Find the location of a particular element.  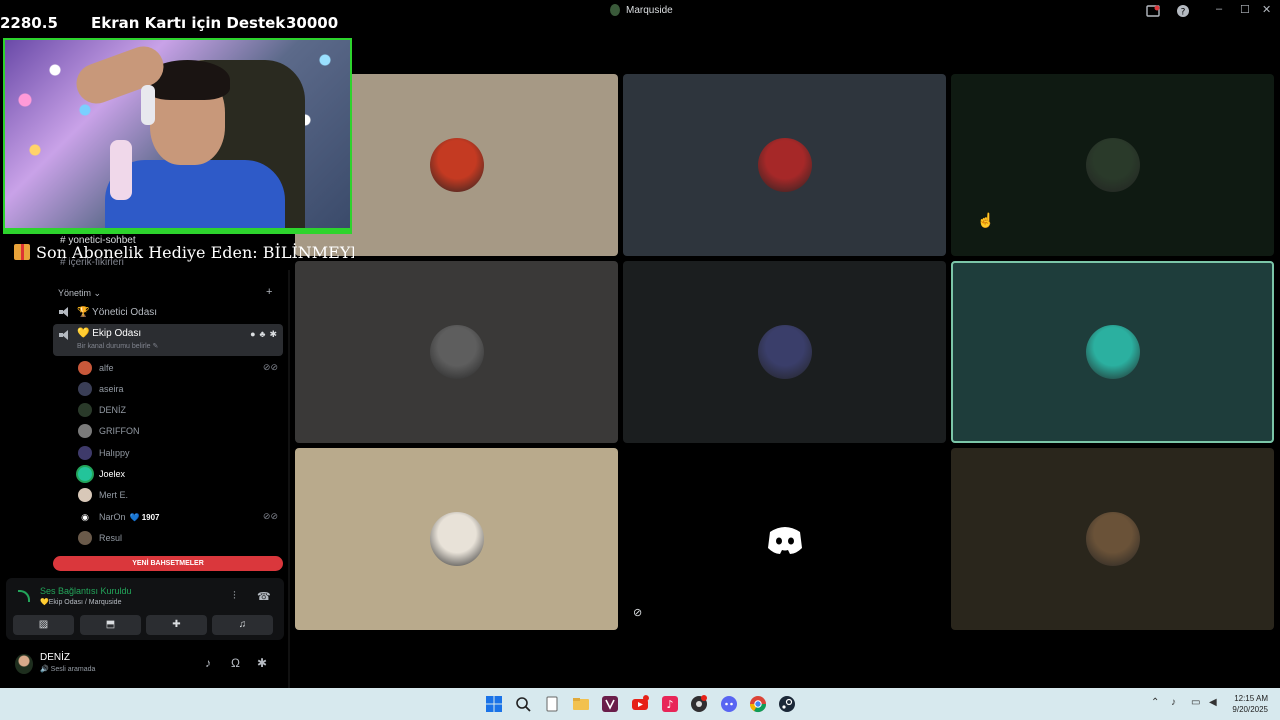

window-title: Marquside is located at coordinates (641, 10).